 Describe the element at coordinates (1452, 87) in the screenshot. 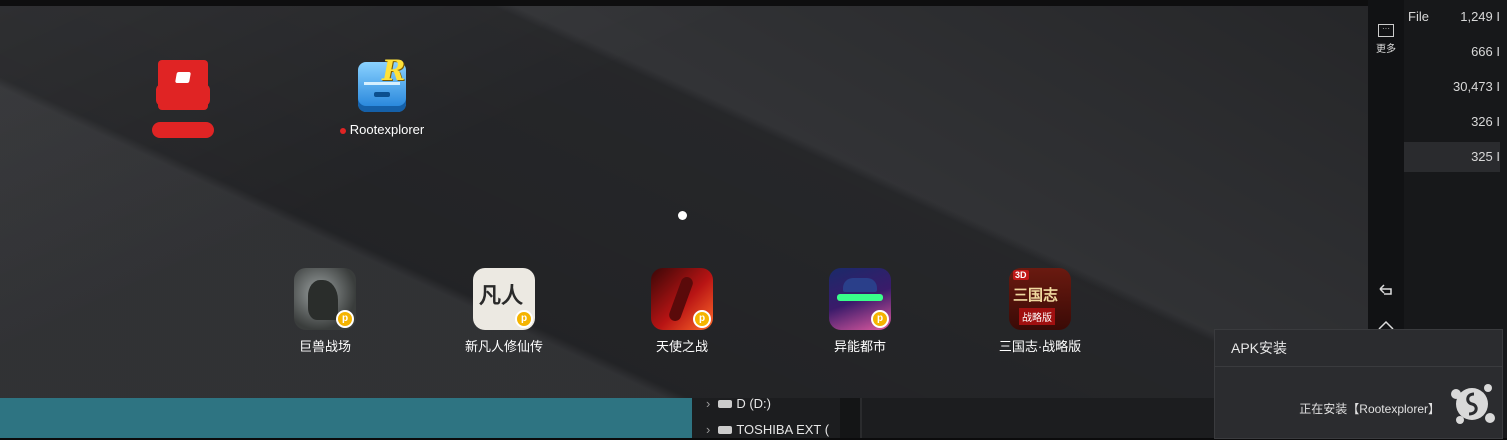

I see `file-row: 30,473 I` at that location.